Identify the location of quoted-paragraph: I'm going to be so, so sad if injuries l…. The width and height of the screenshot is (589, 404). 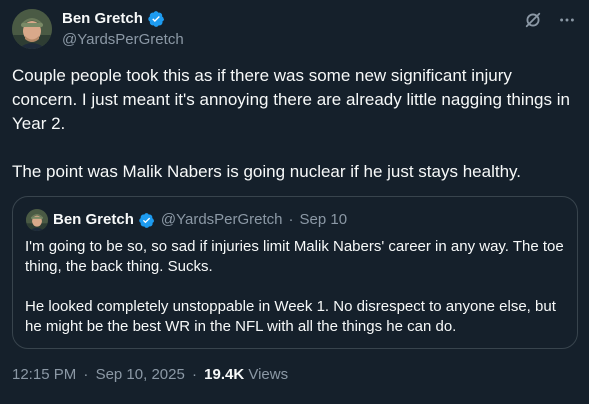
(294, 256).